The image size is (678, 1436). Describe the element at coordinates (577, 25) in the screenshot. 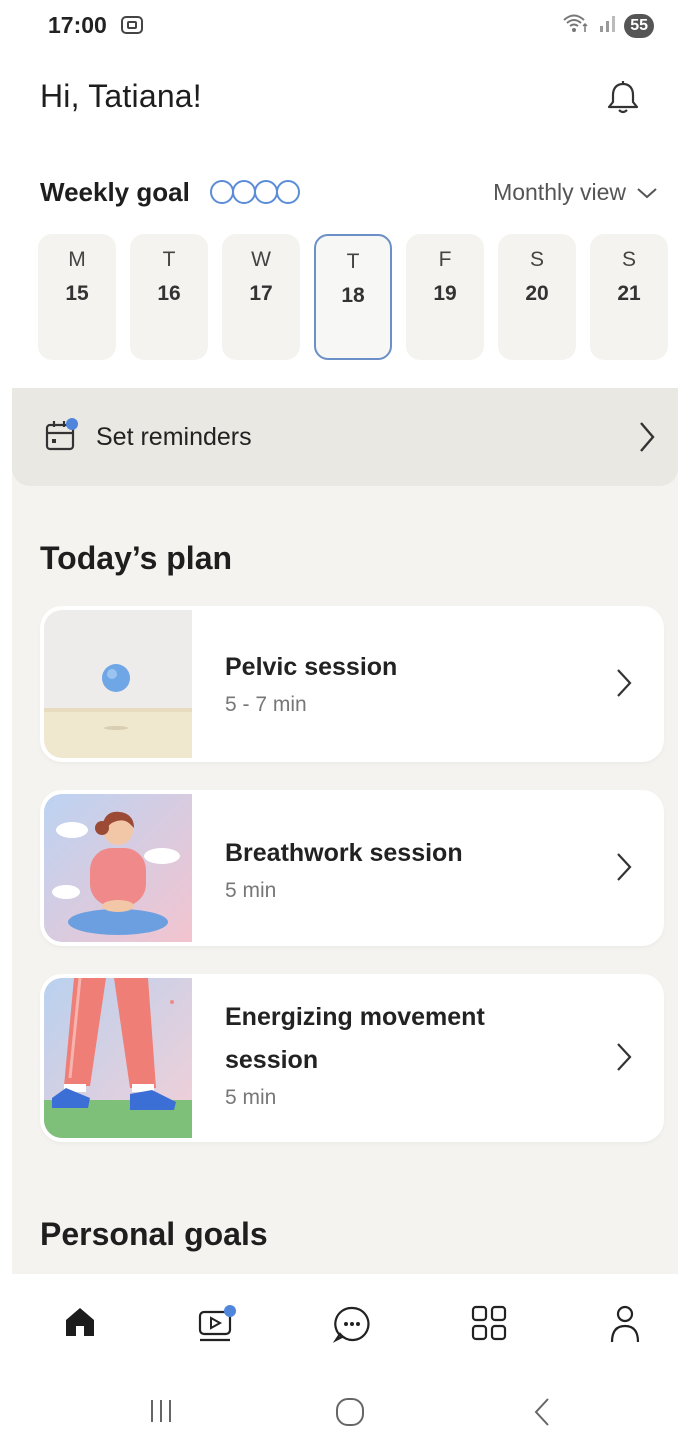

I see `wifi-icon` at that location.